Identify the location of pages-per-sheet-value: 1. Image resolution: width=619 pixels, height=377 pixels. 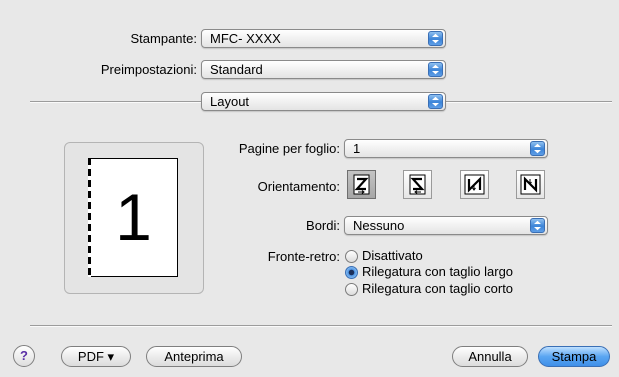
(357, 148).